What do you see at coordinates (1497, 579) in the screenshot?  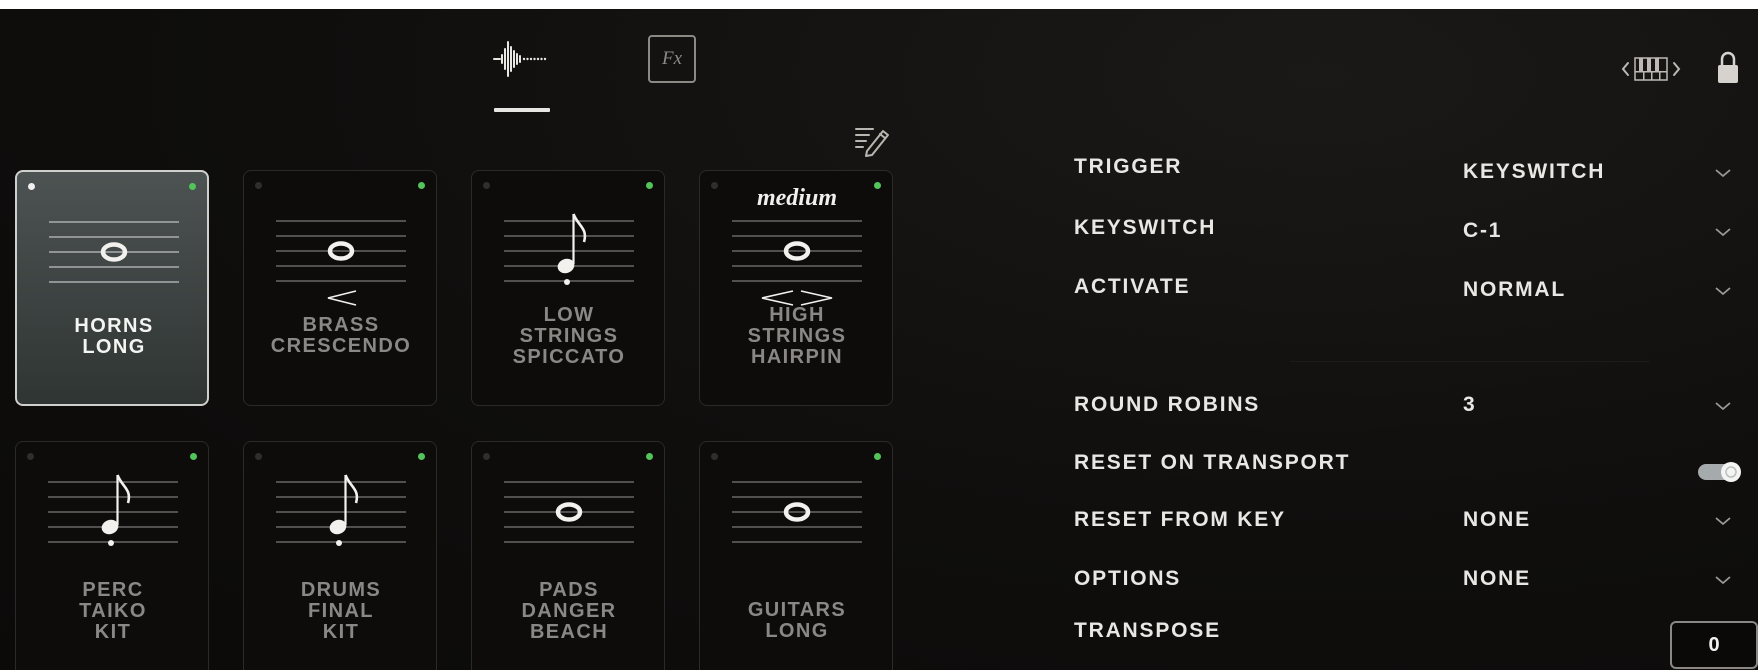 I see `options-value: NONE` at bounding box center [1497, 579].